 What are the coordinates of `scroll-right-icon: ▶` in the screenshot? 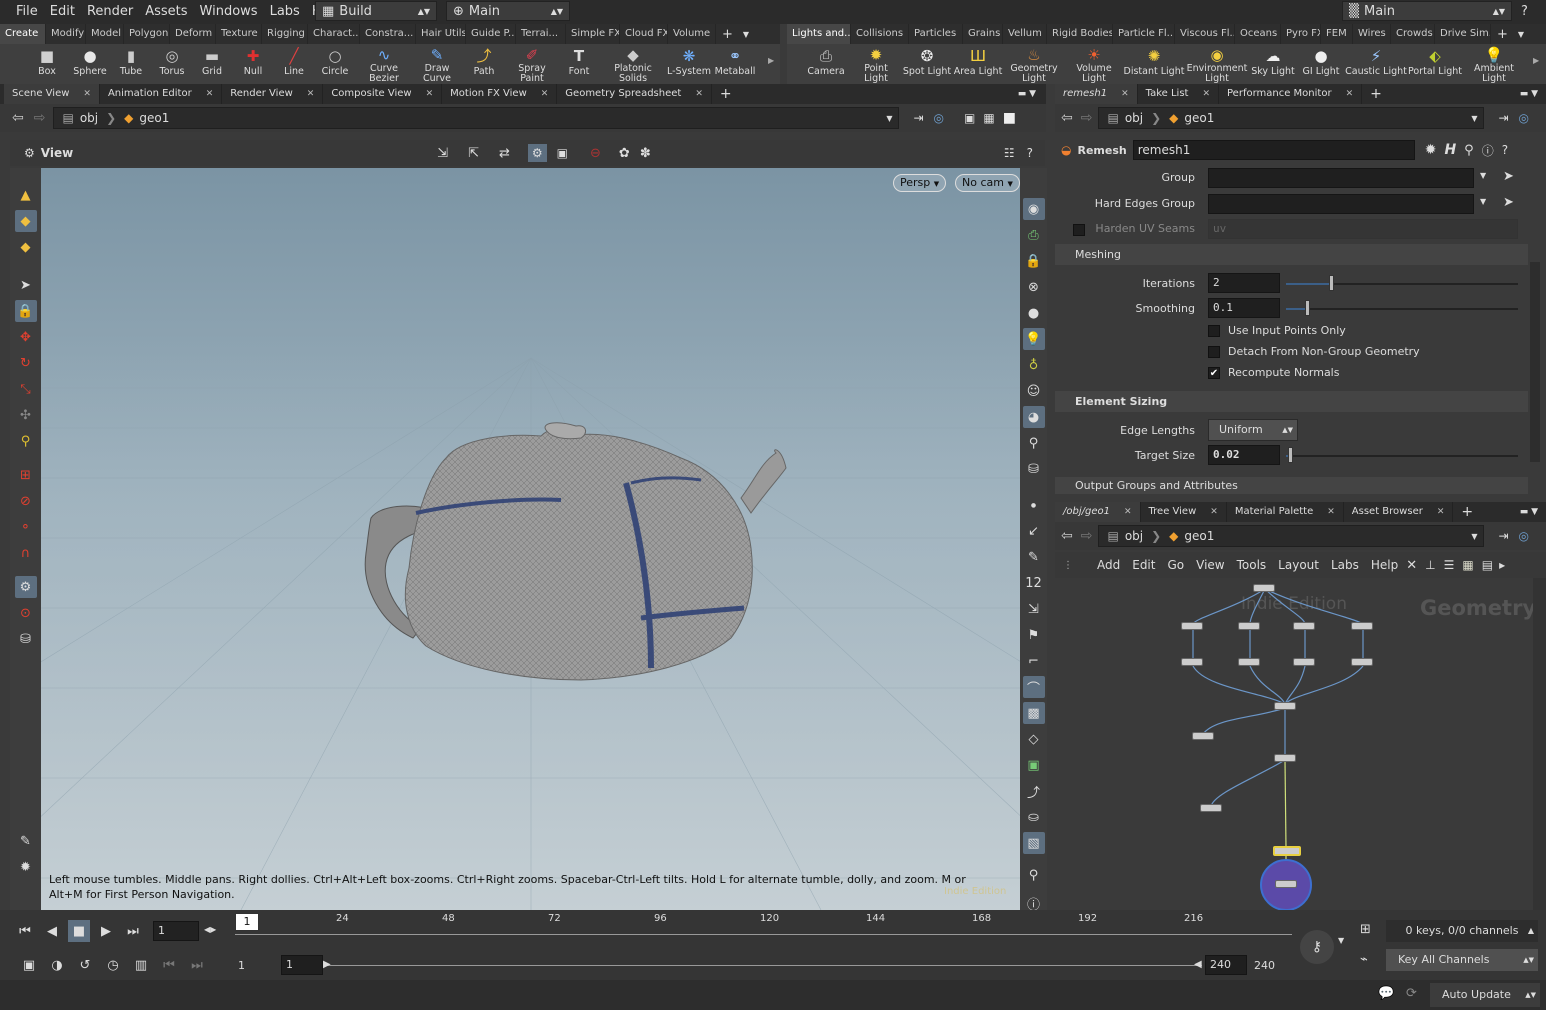 It's located at (771, 70).